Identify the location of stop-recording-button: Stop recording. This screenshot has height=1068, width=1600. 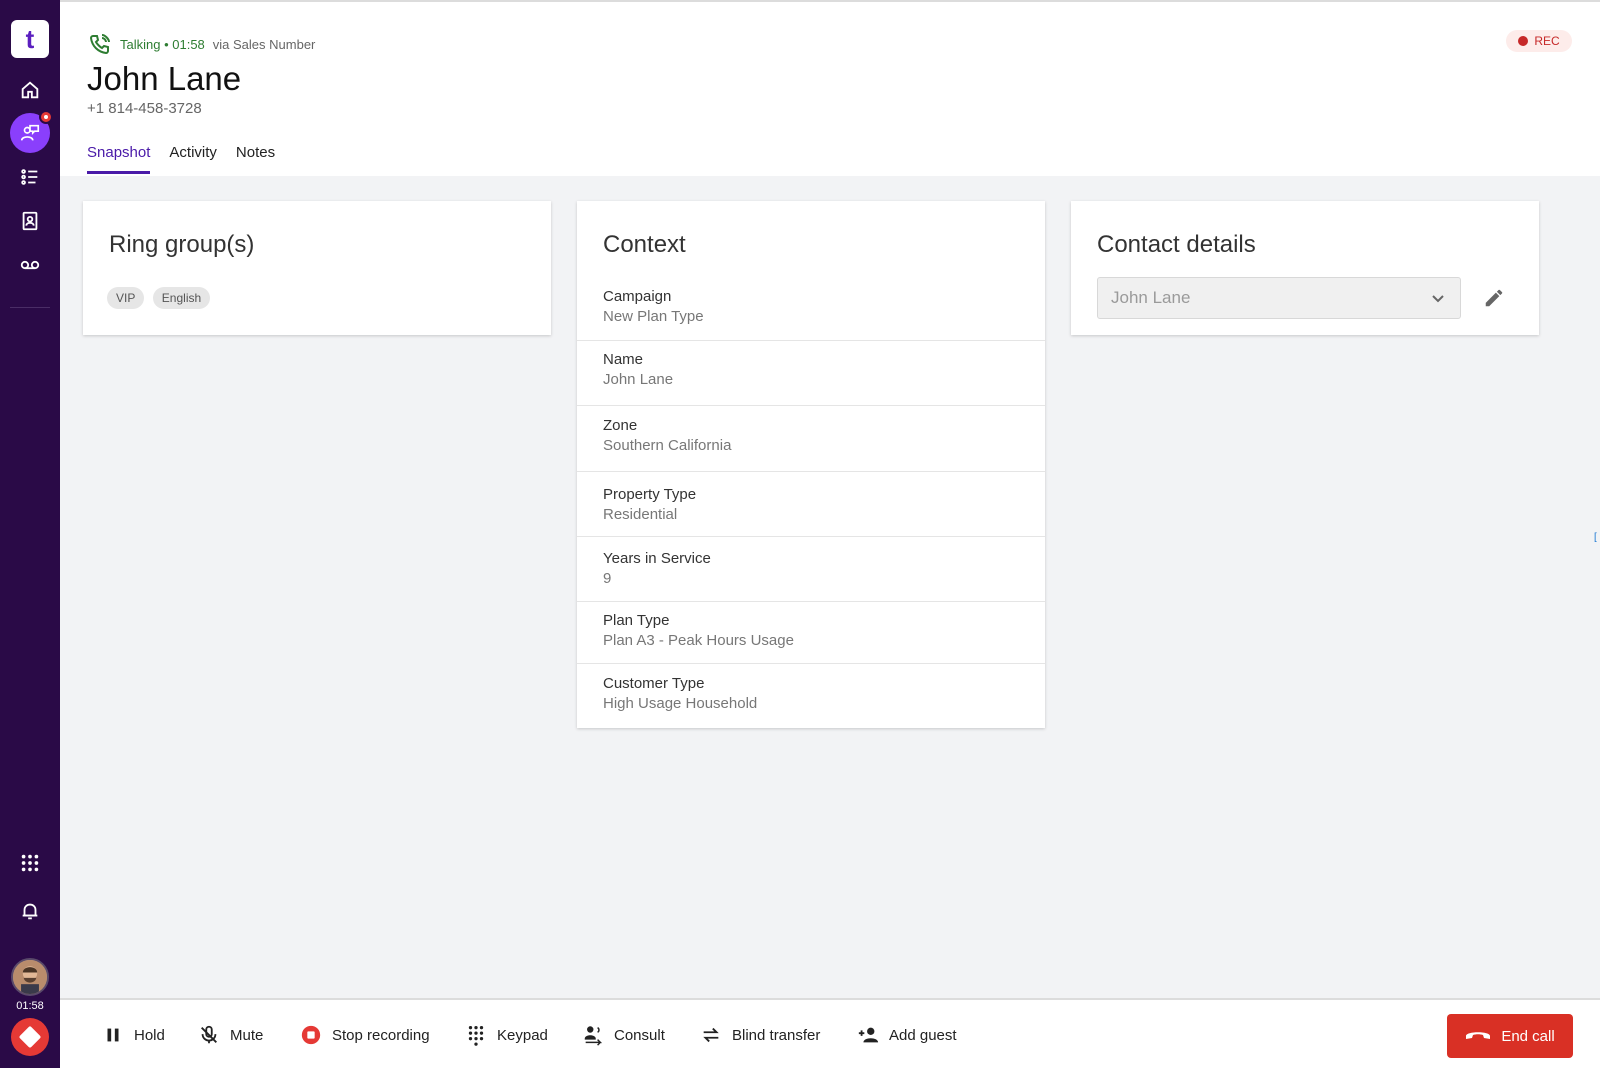
(365, 1035).